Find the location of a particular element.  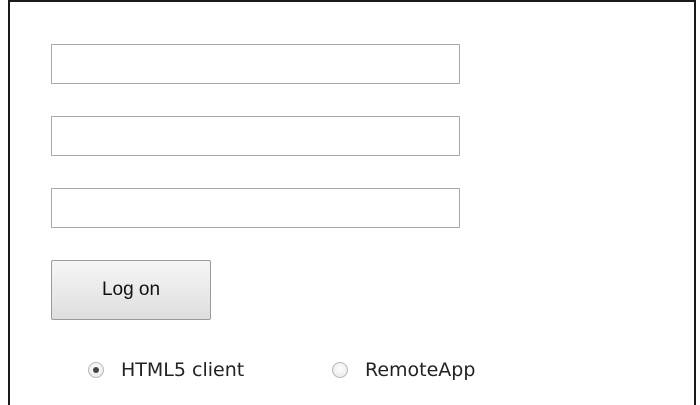

html5-client-label: HTML5 client is located at coordinates (183, 370).